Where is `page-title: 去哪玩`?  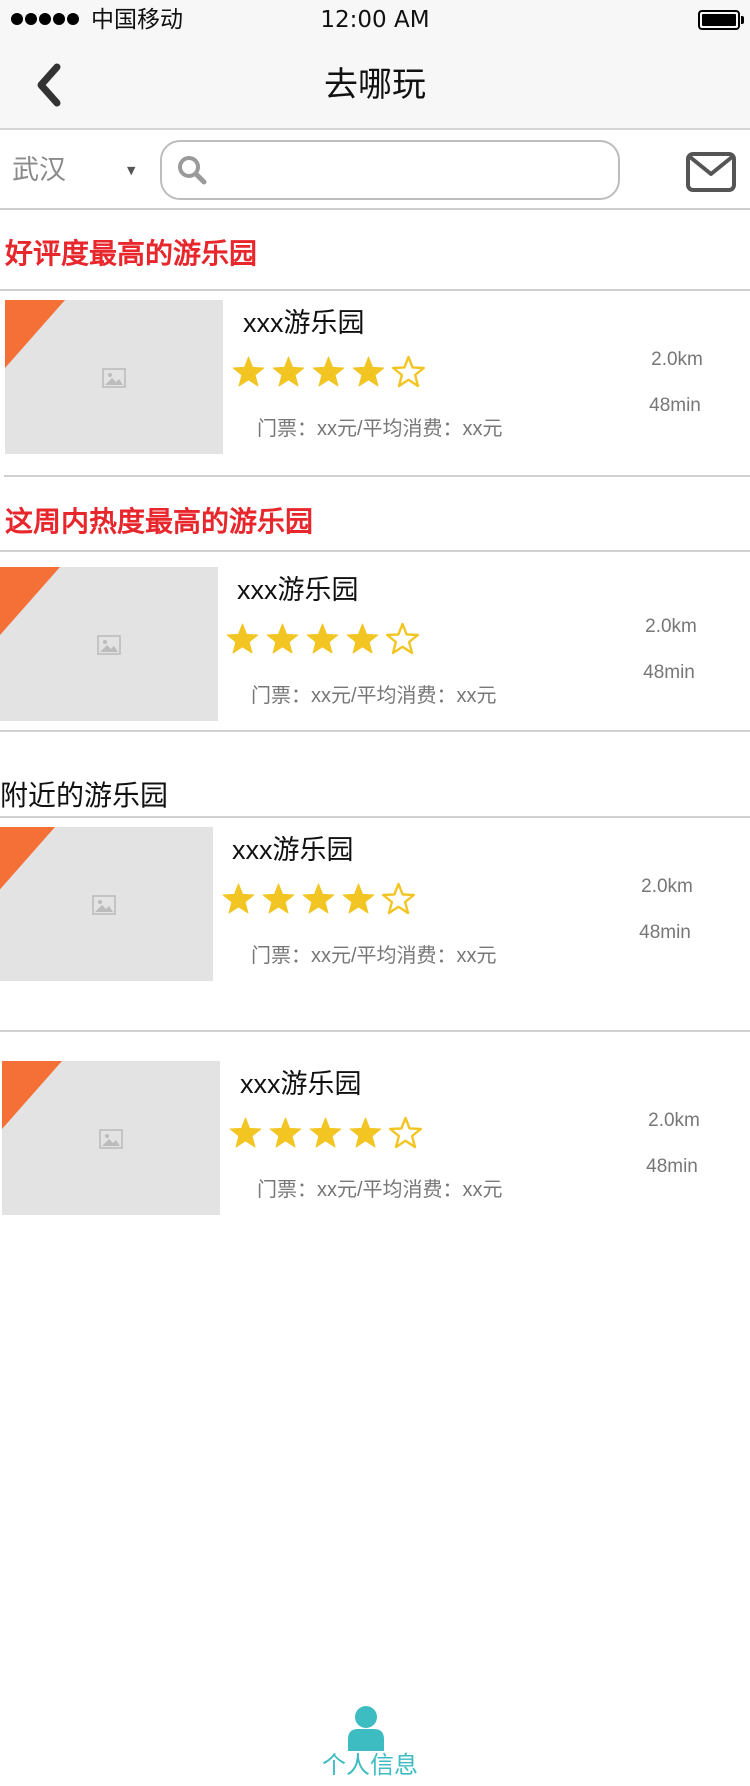 page-title: 去哪玩 is located at coordinates (375, 85).